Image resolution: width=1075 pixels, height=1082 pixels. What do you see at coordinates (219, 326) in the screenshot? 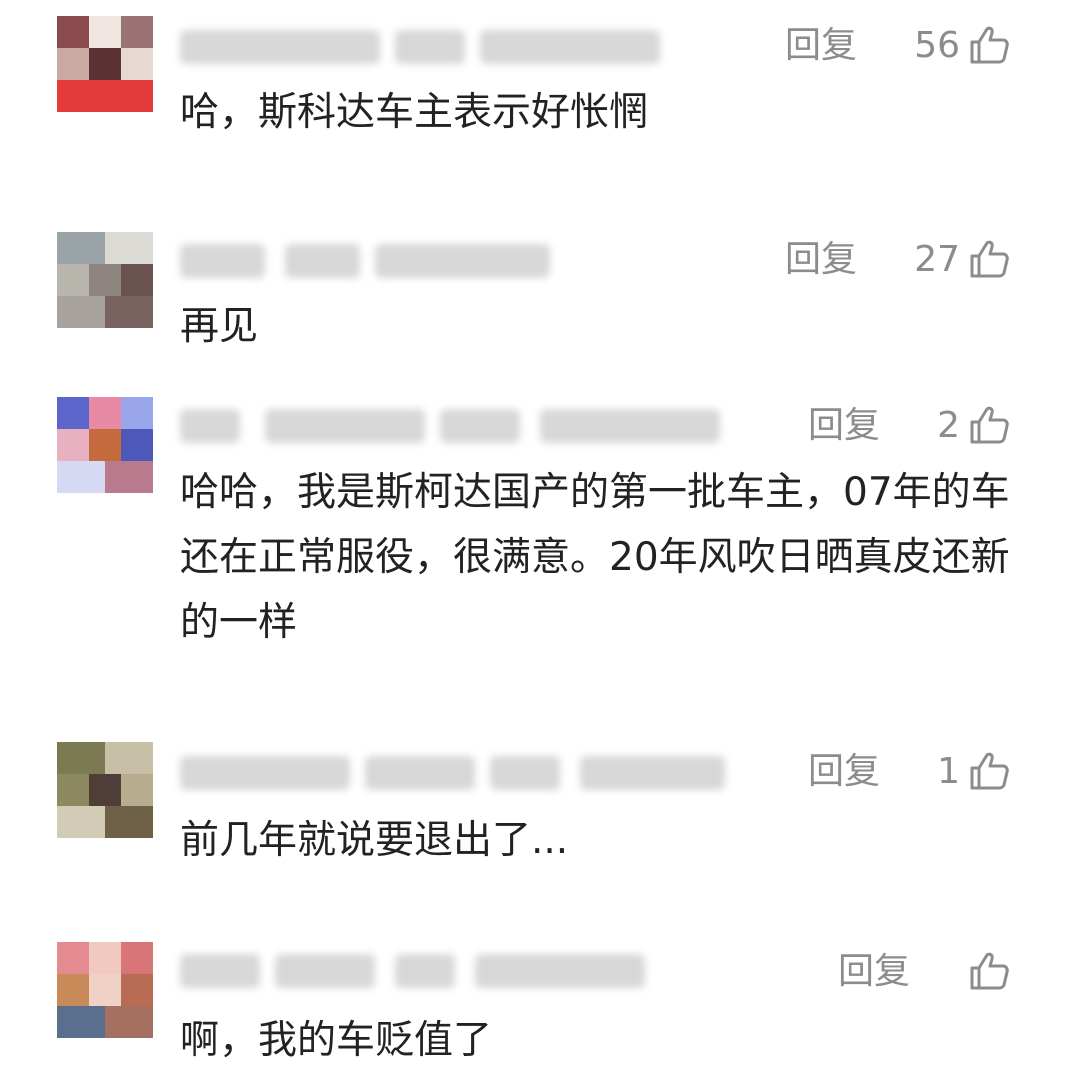
I see `comment-text: 再见` at bounding box center [219, 326].